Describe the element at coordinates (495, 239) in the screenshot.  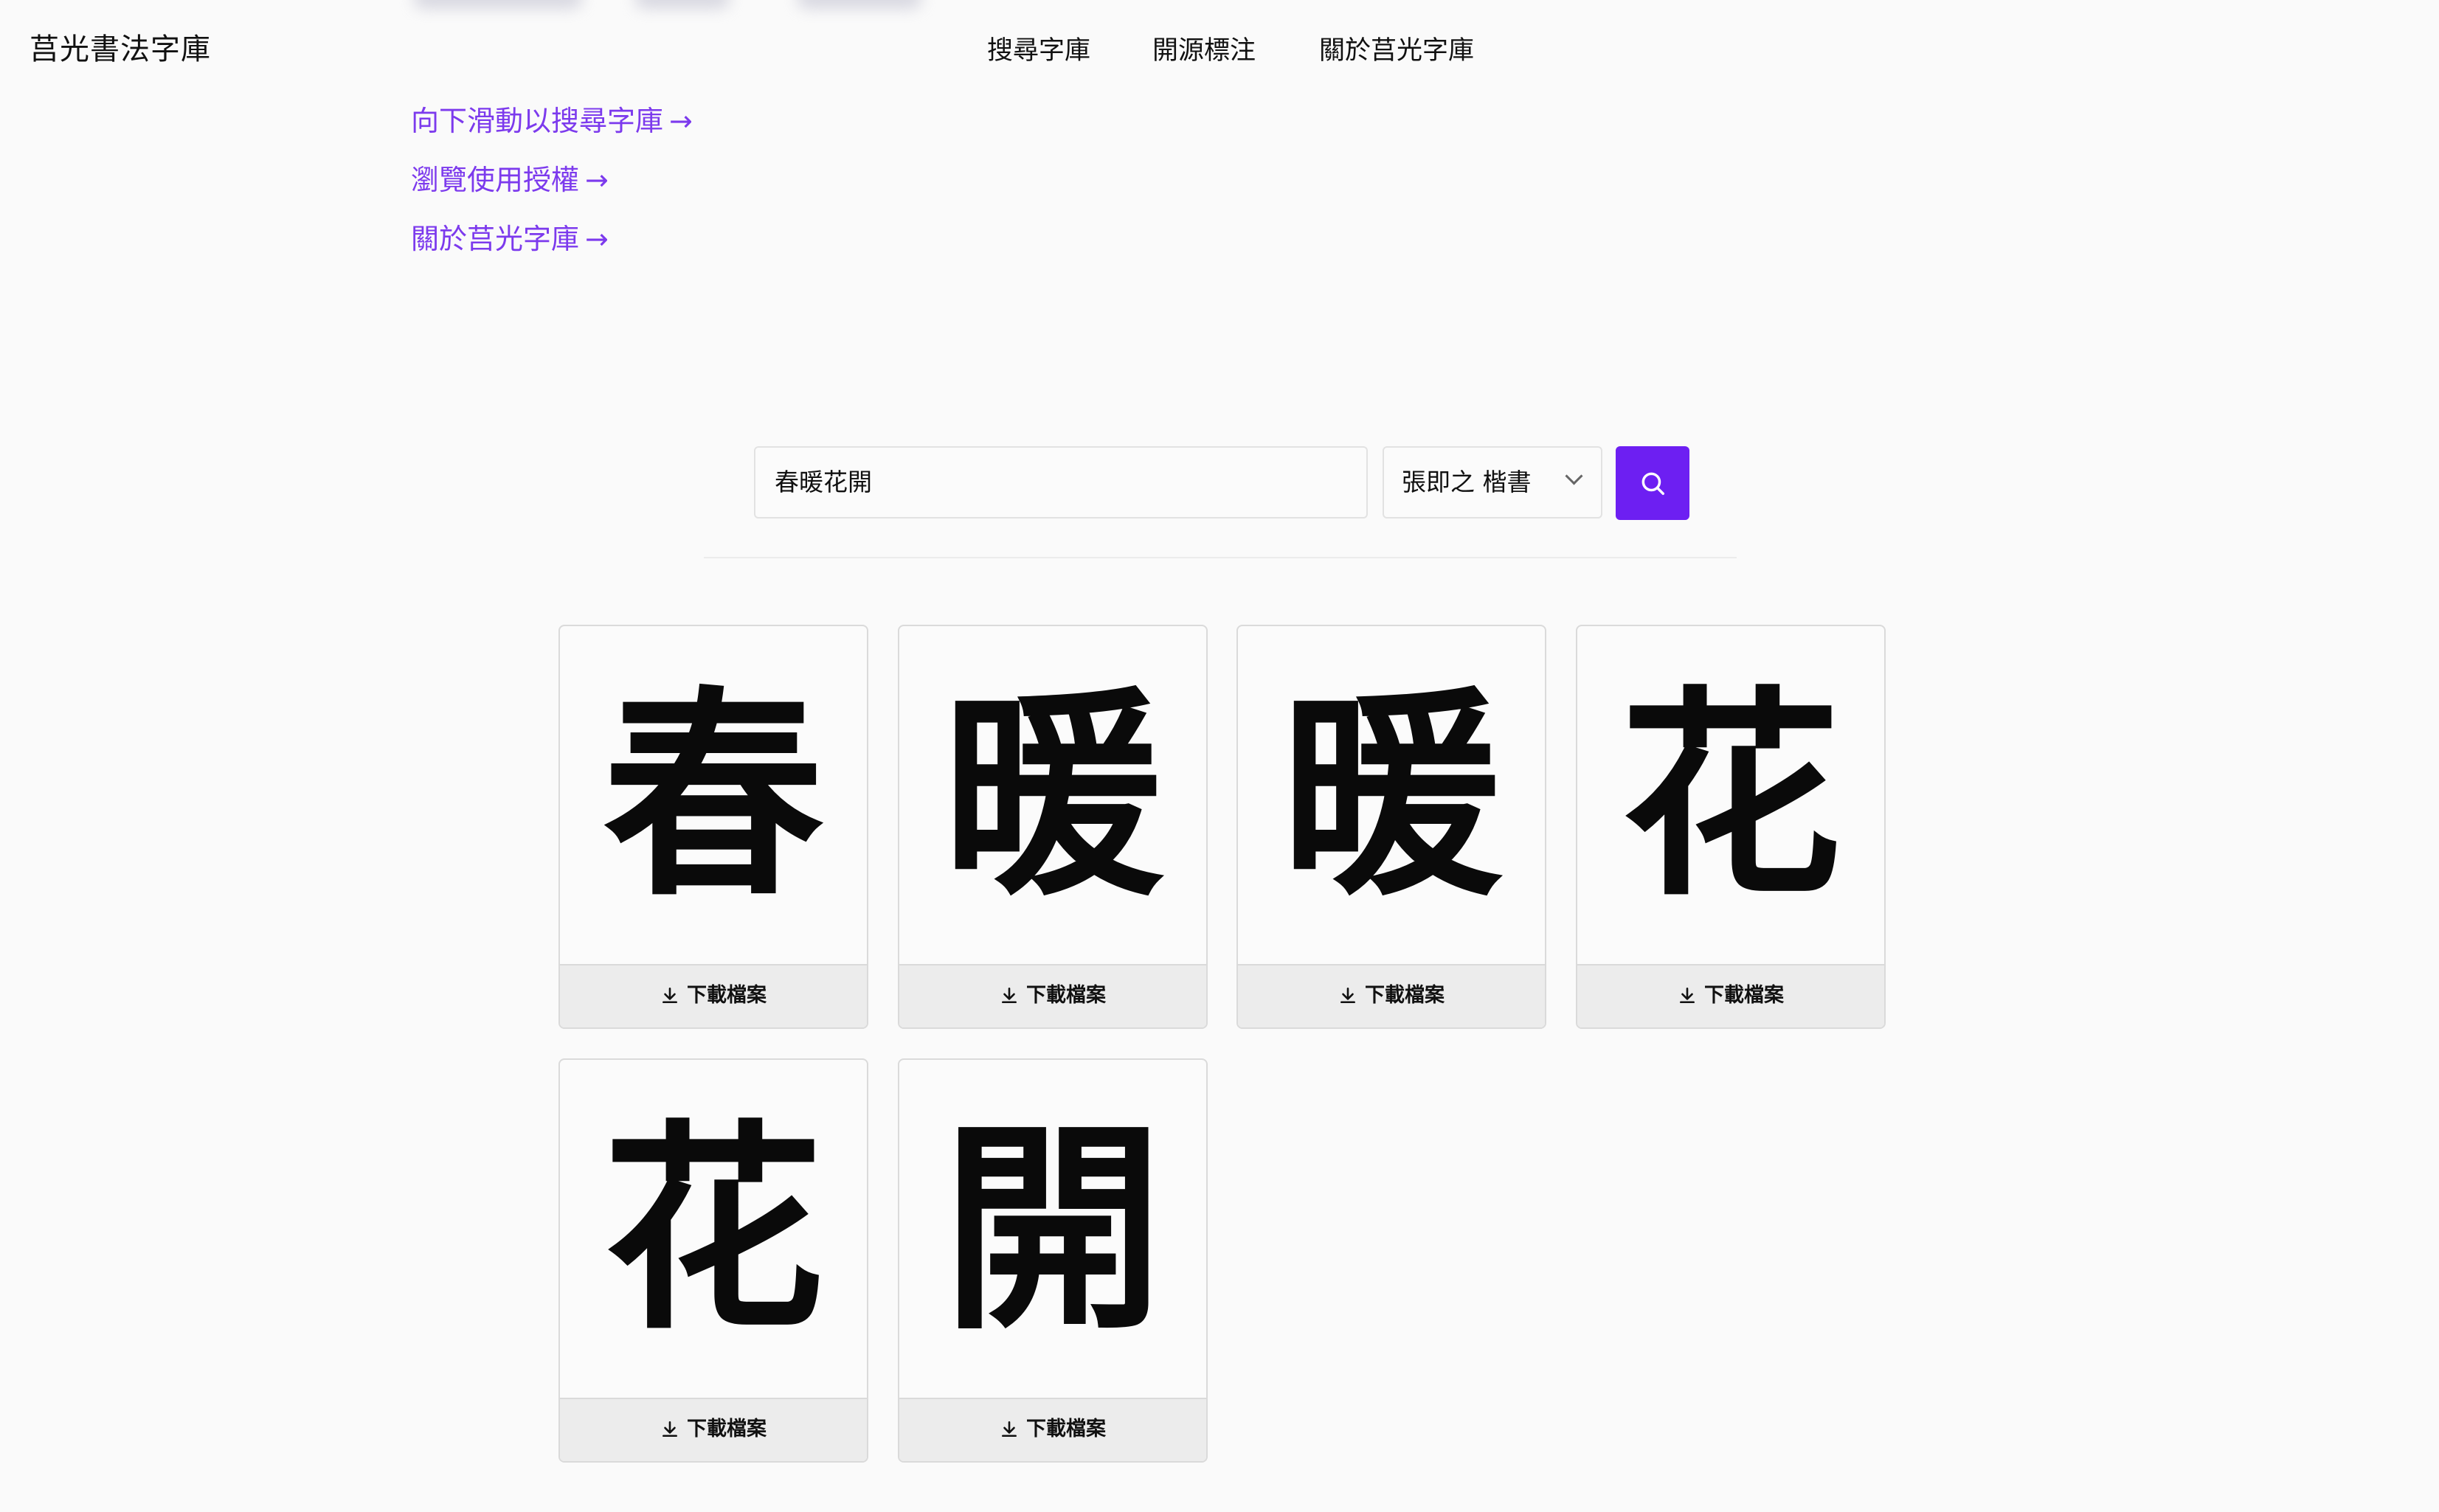
I see `link-label: 關於莒光字庫` at that location.